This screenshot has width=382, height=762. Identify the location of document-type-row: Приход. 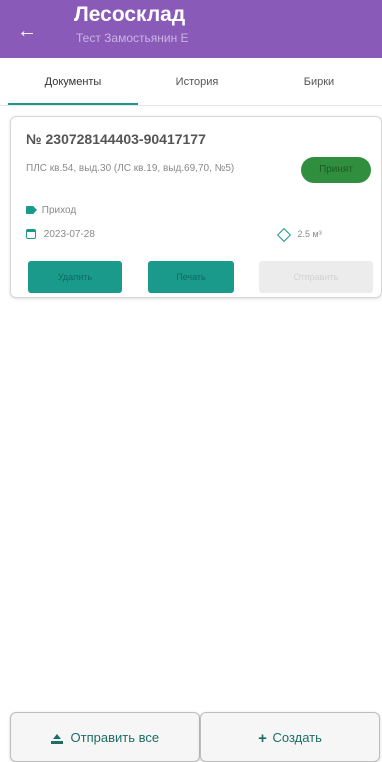
(51, 210).